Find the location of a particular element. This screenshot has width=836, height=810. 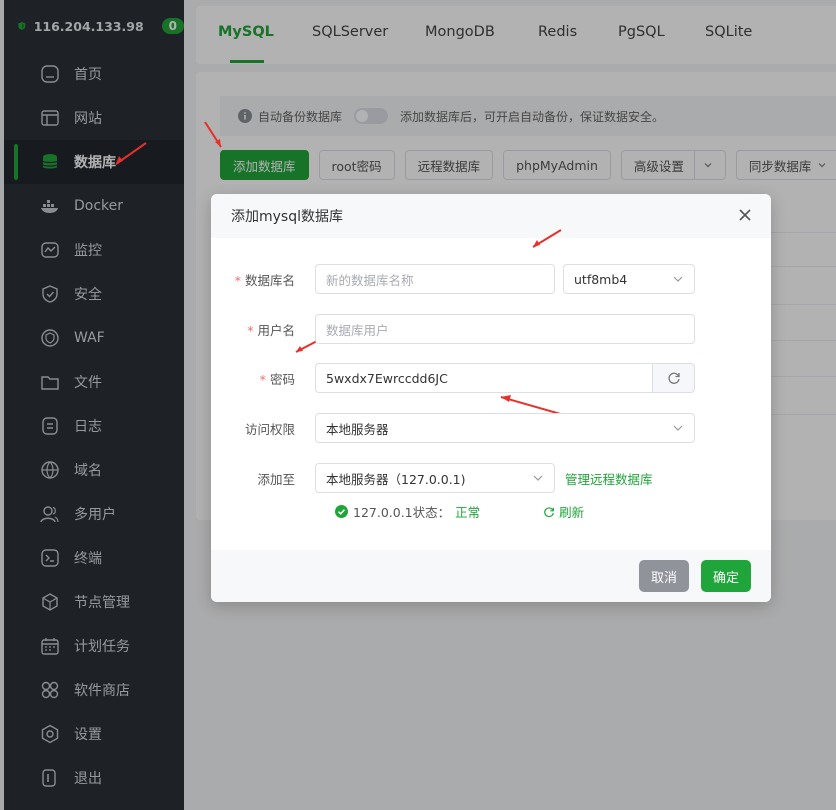

username-input: 数据库用户 is located at coordinates (505, 329).